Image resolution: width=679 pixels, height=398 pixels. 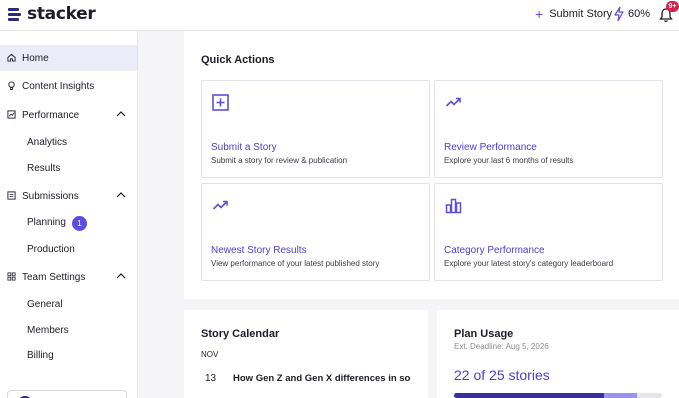 I want to click on sidebar-item-label: Content Insights, so click(x=58, y=86).